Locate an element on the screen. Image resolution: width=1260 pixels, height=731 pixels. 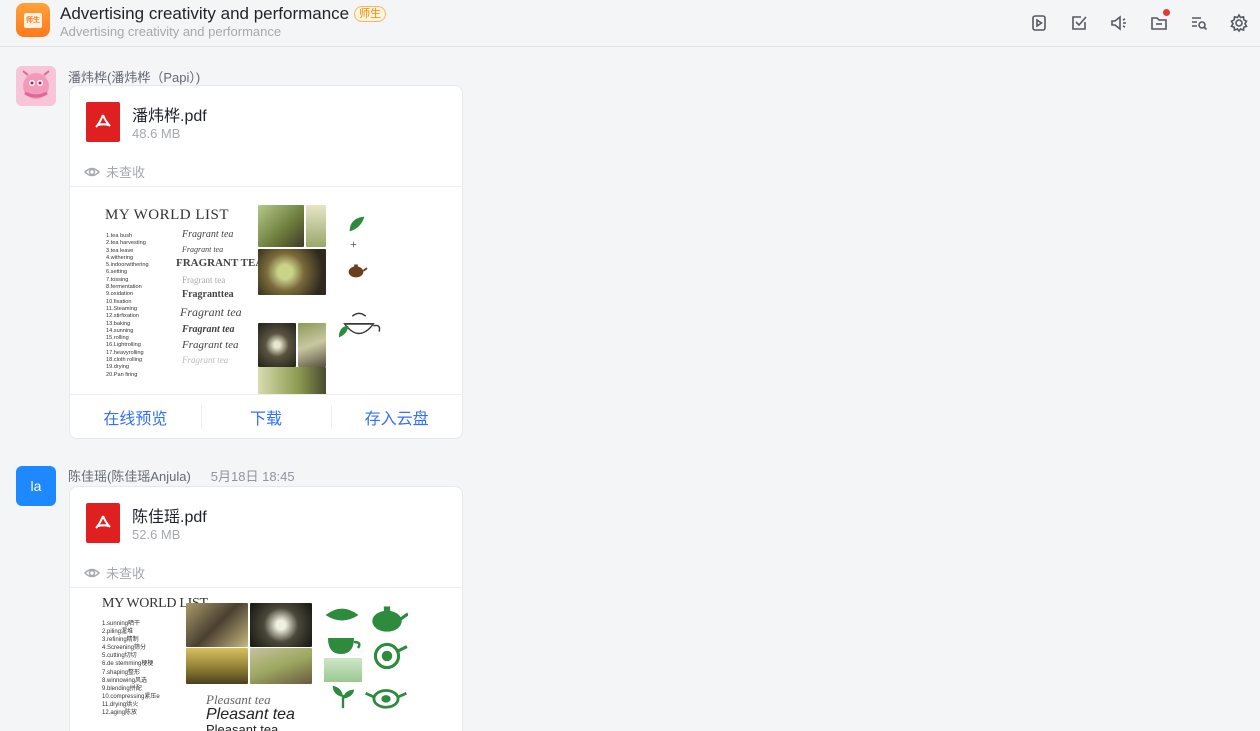
font-sample: Fragranttea is located at coordinates (208, 294).